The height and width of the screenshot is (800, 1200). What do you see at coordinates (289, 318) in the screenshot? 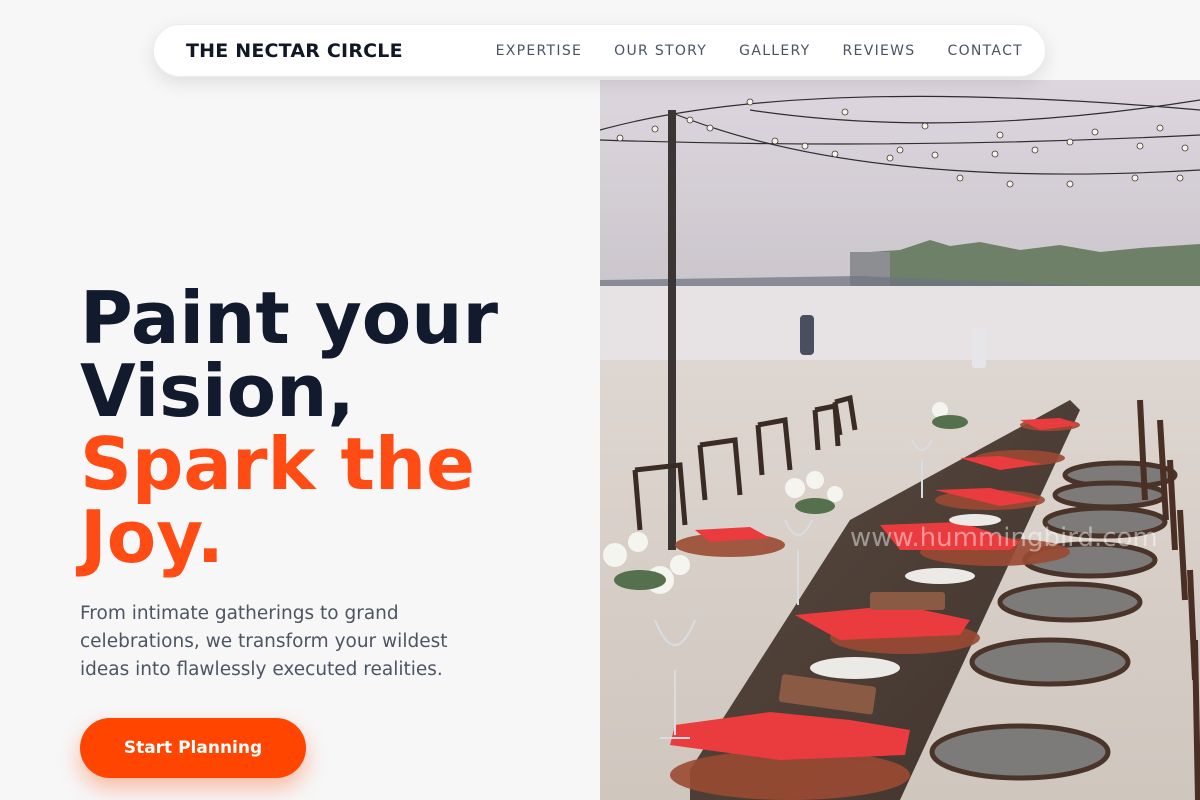
I see `hero-title-line-1: Paint your` at bounding box center [289, 318].